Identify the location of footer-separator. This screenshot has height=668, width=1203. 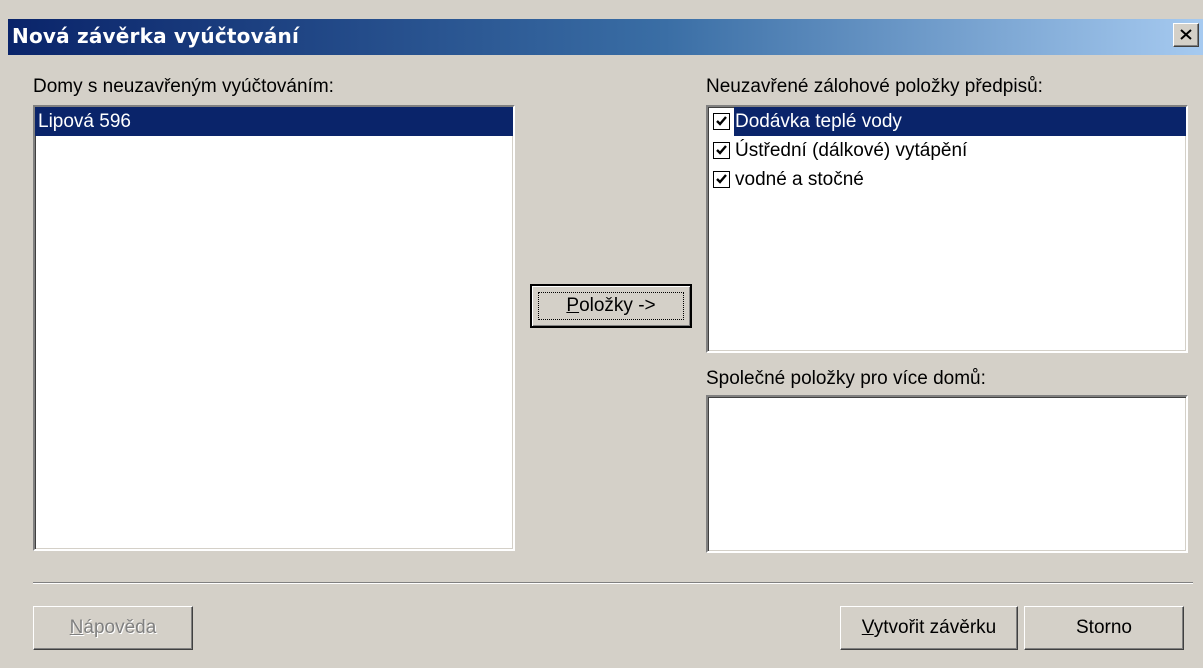
(613, 583).